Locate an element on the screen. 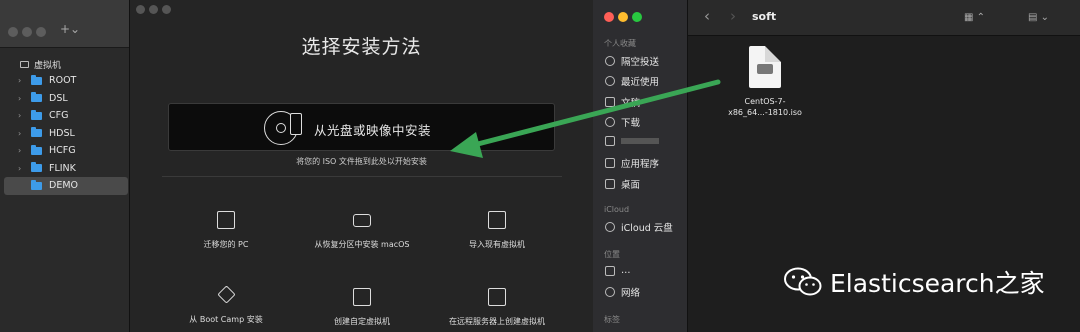 Image resolution: width=1080 pixels, height=332 pixels. watermark-text: Elasticsearch之家 is located at coordinates (937, 283).